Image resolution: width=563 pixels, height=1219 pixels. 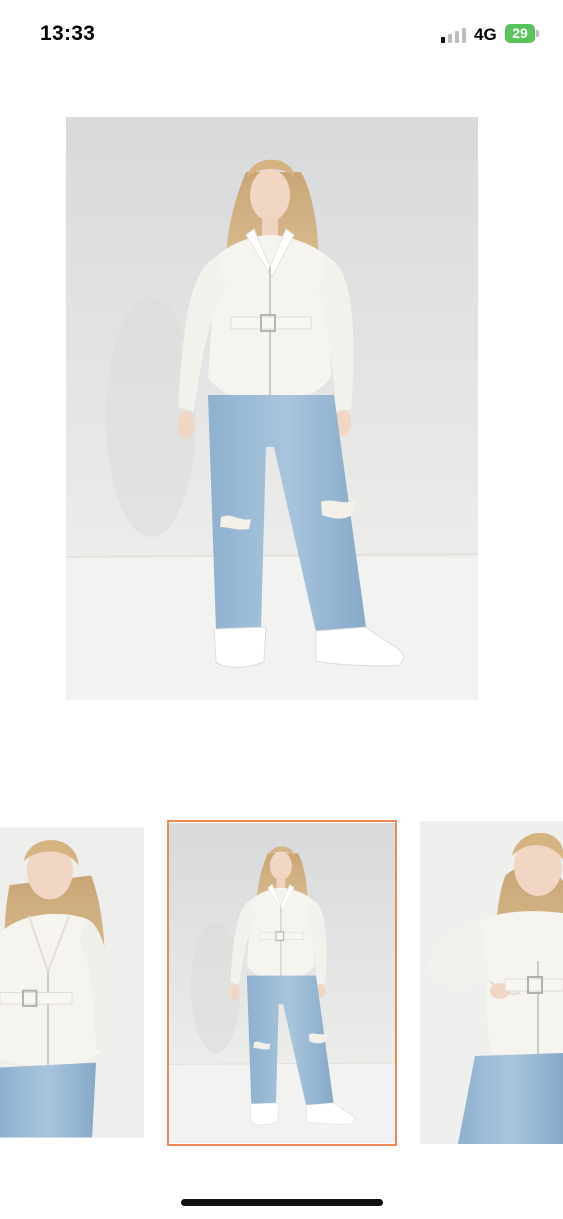 I want to click on battery-level: 29, so click(x=520, y=33).